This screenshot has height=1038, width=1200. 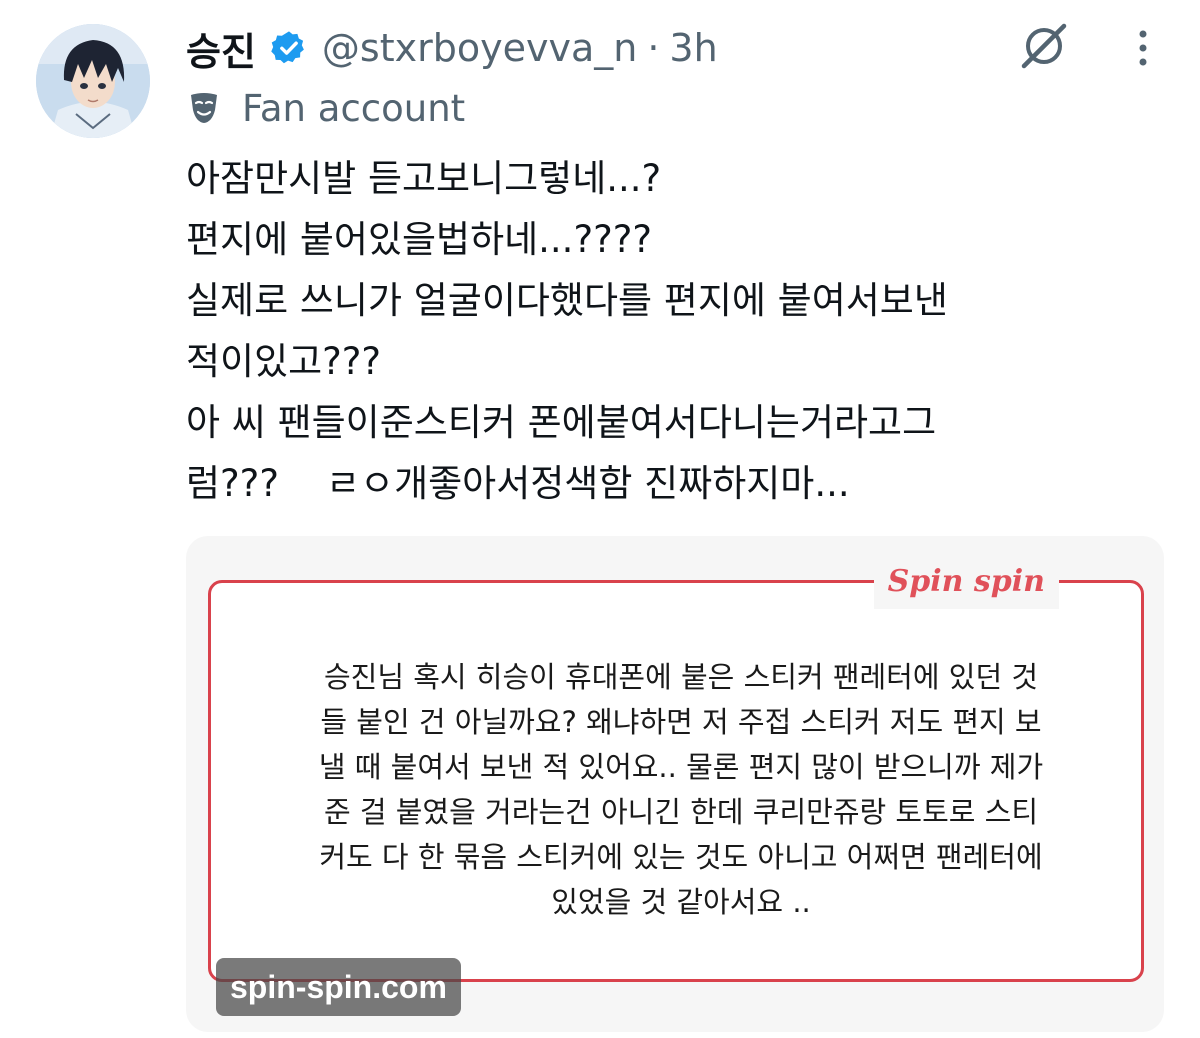 What do you see at coordinates (1044, 46) in the screenshot?
I see `grok-icon` at bounding box center [1044, 46].